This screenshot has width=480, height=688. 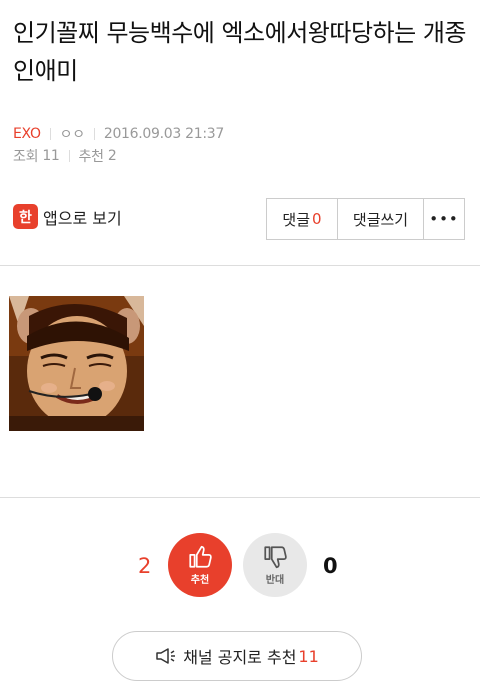 I want to click on recommend-count: 2, so click(x=112, y=156).